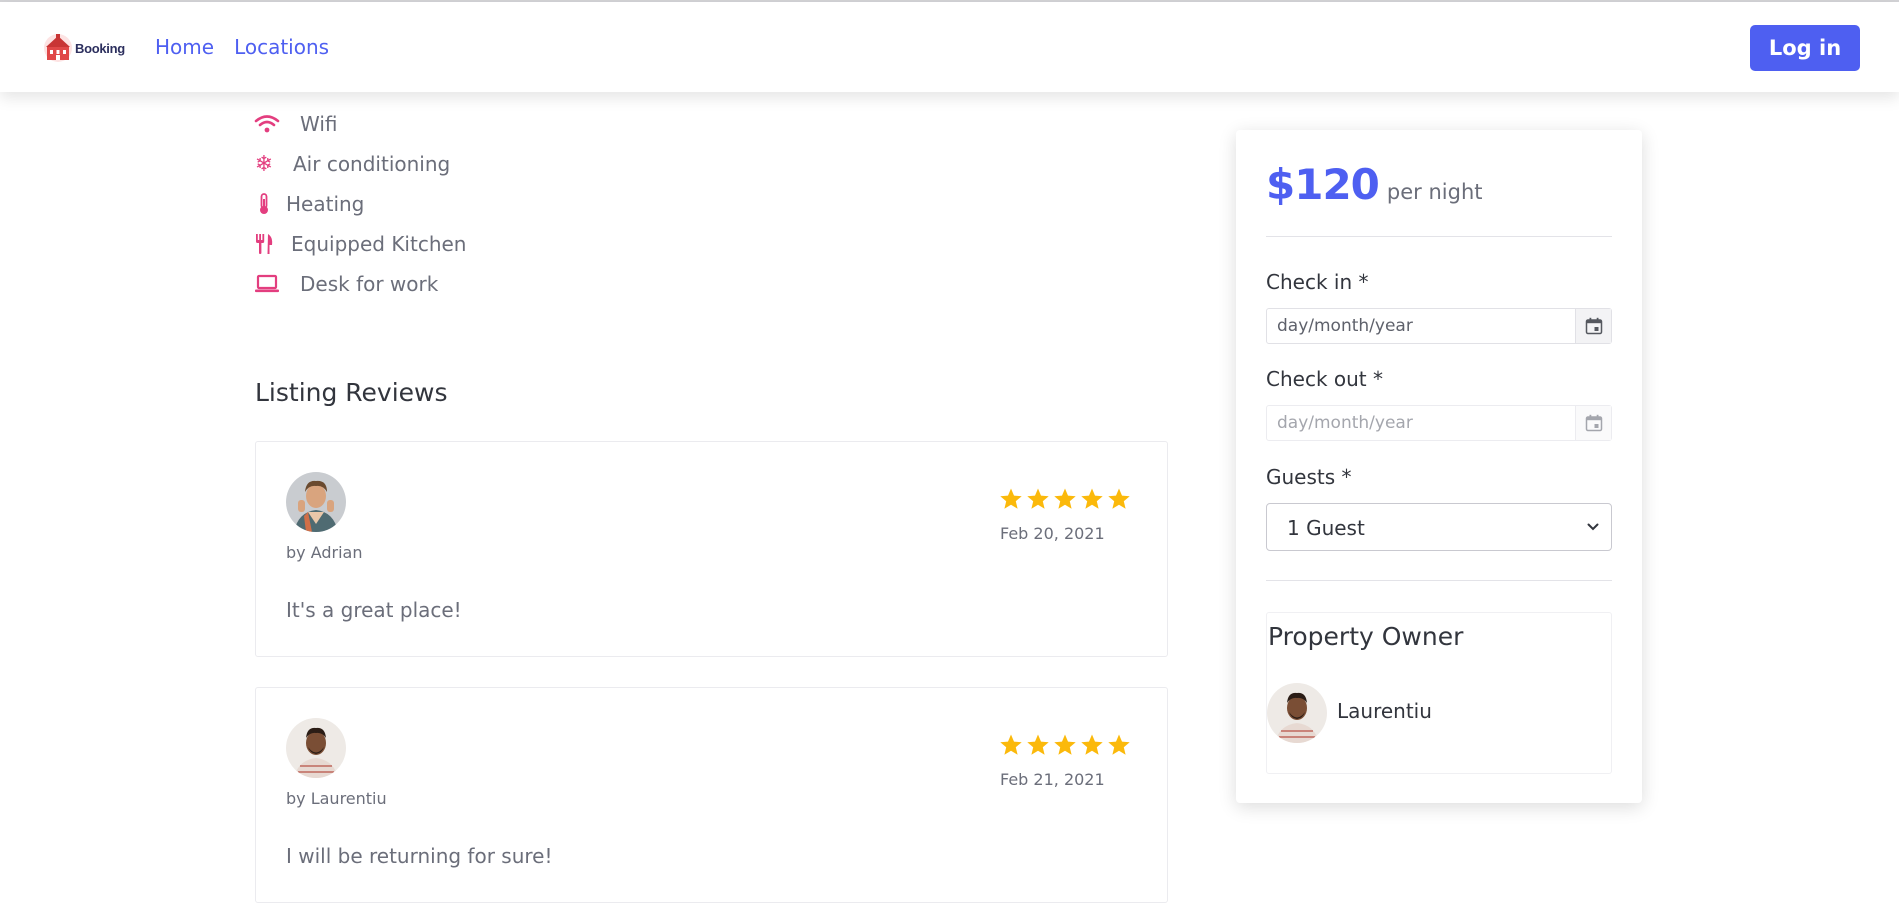 This screenshot has width=1899, height=903. Describe the element at coordinates (184, 47) in the screenshot. I see `nav-home-link: Home` at that location.